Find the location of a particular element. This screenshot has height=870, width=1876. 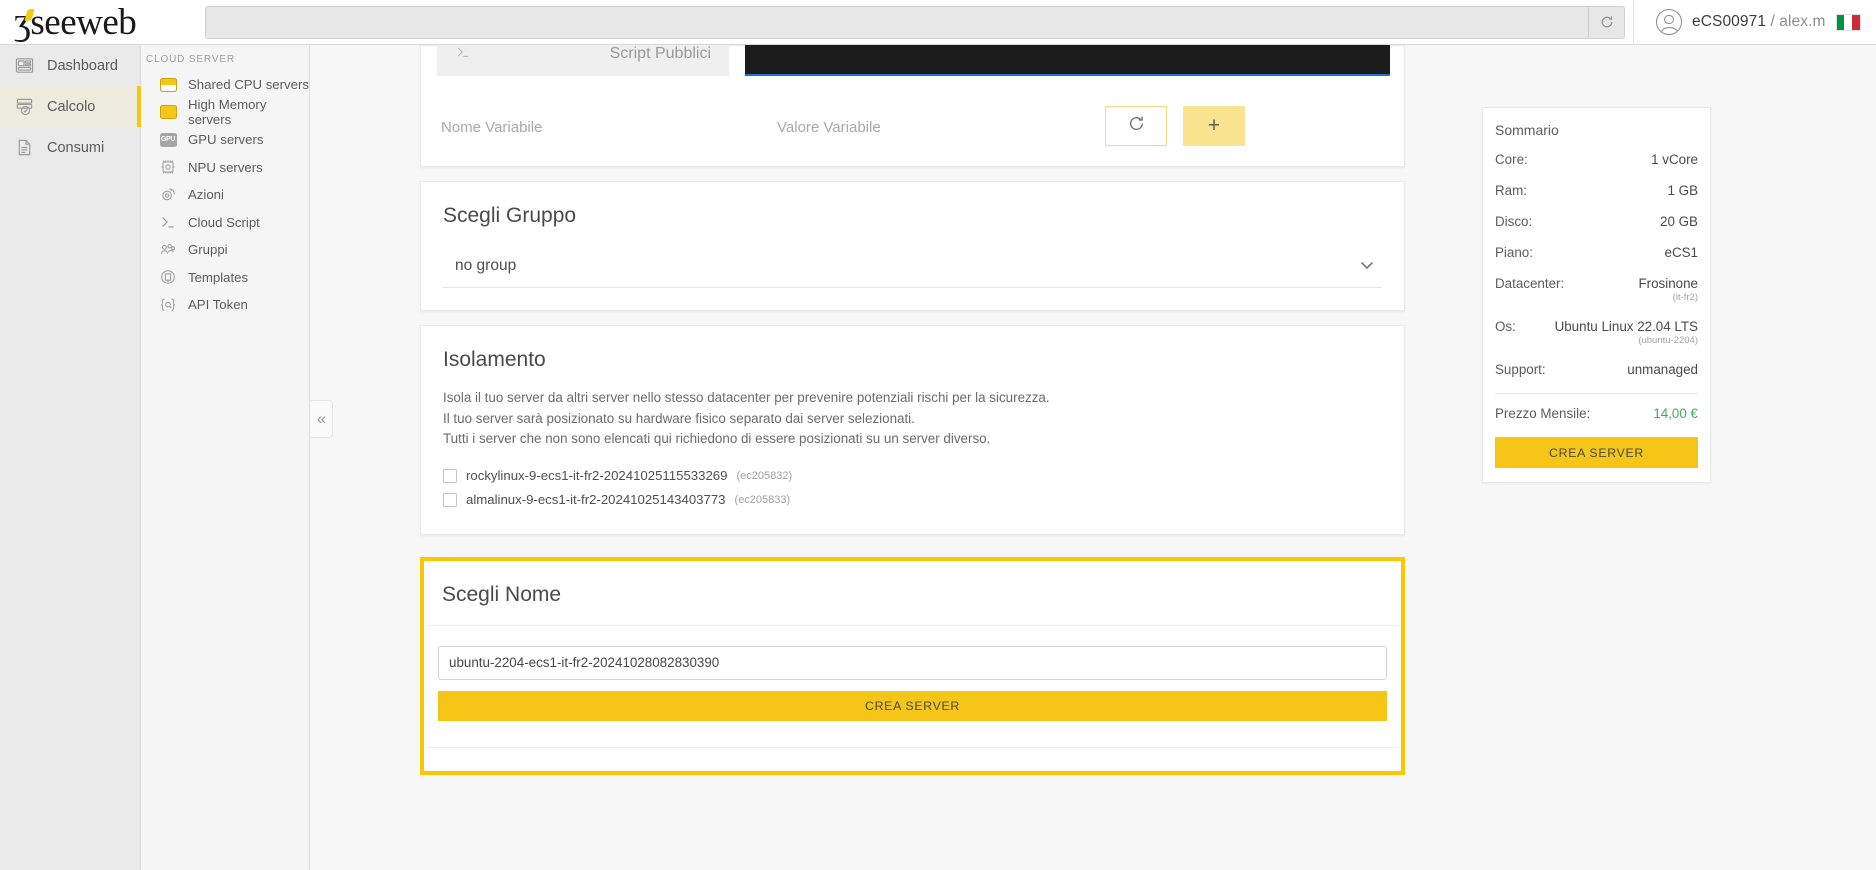

summary-value: 1 GB is located at coordinates (1682, 190).